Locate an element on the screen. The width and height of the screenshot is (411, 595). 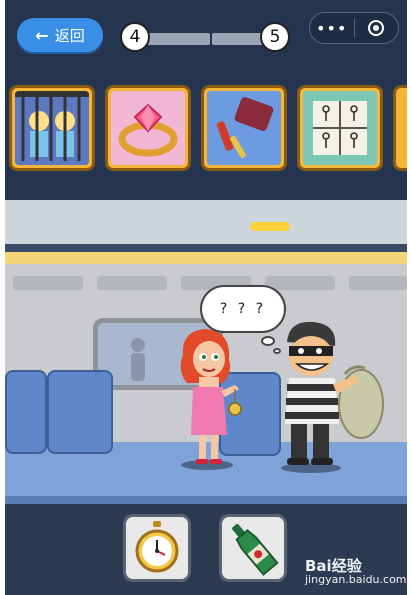
top-bar: ← 返回 4 5 ••• is located at coordinates (206, 30).